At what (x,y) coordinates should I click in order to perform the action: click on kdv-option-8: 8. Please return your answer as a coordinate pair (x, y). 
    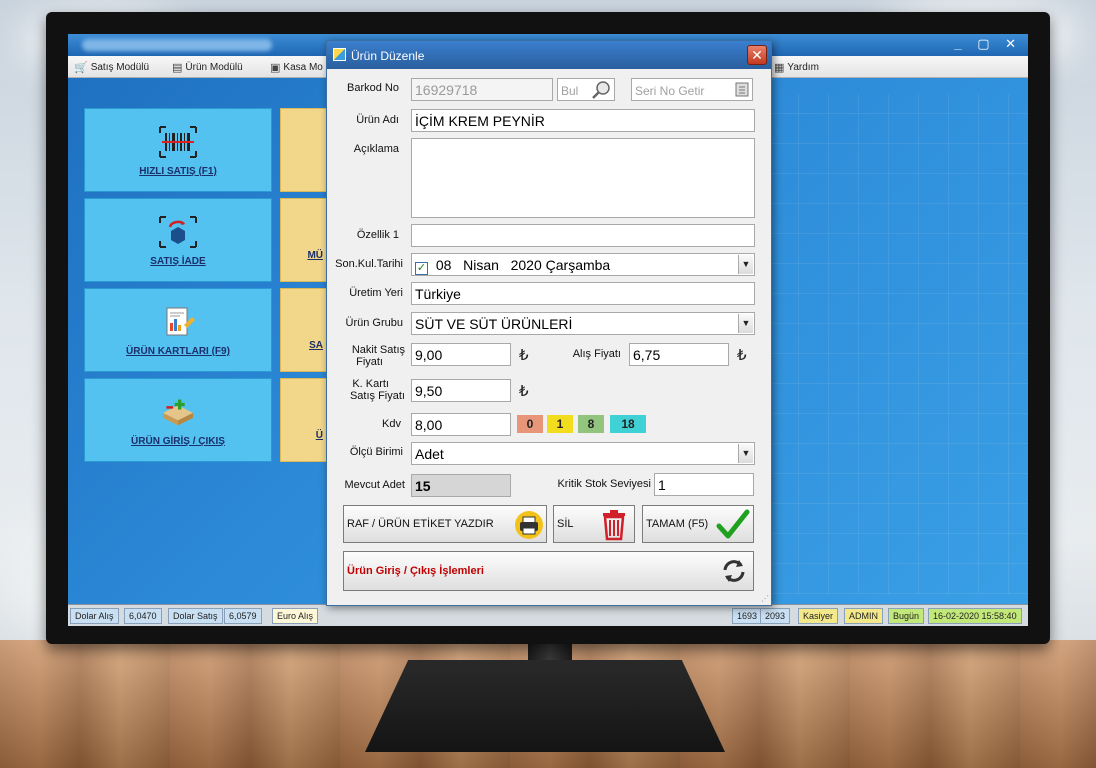
    Looking at the image, I should click on (591, 424).